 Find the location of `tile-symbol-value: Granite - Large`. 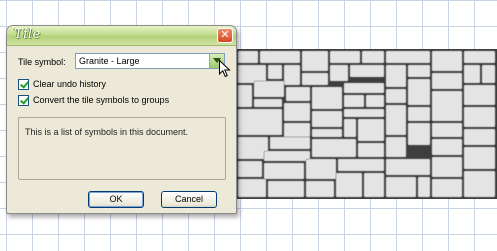

tile-symbol-value: Granite - Large is located at coordinates (109, 61).